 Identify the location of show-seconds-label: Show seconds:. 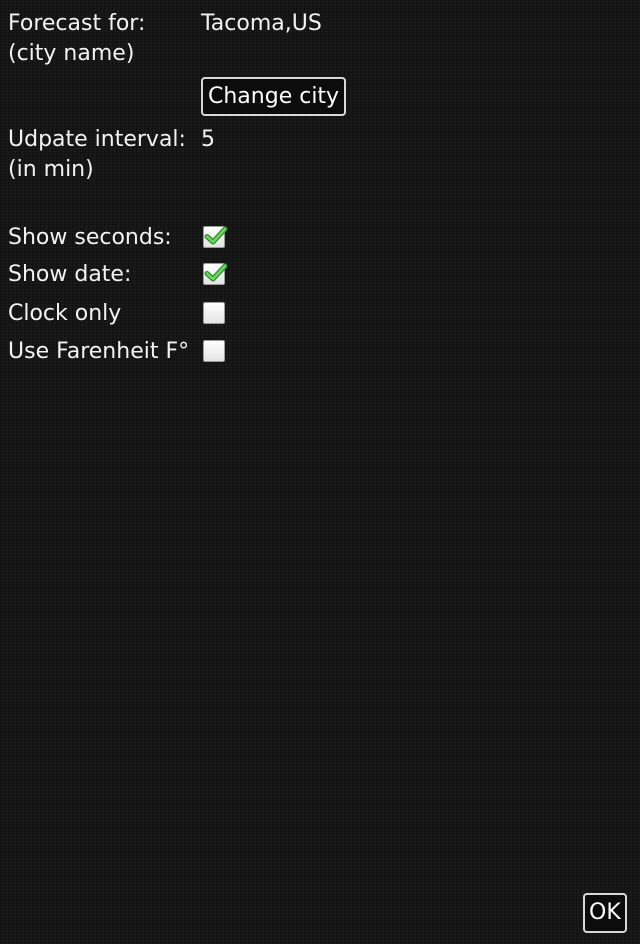
(90, 237).